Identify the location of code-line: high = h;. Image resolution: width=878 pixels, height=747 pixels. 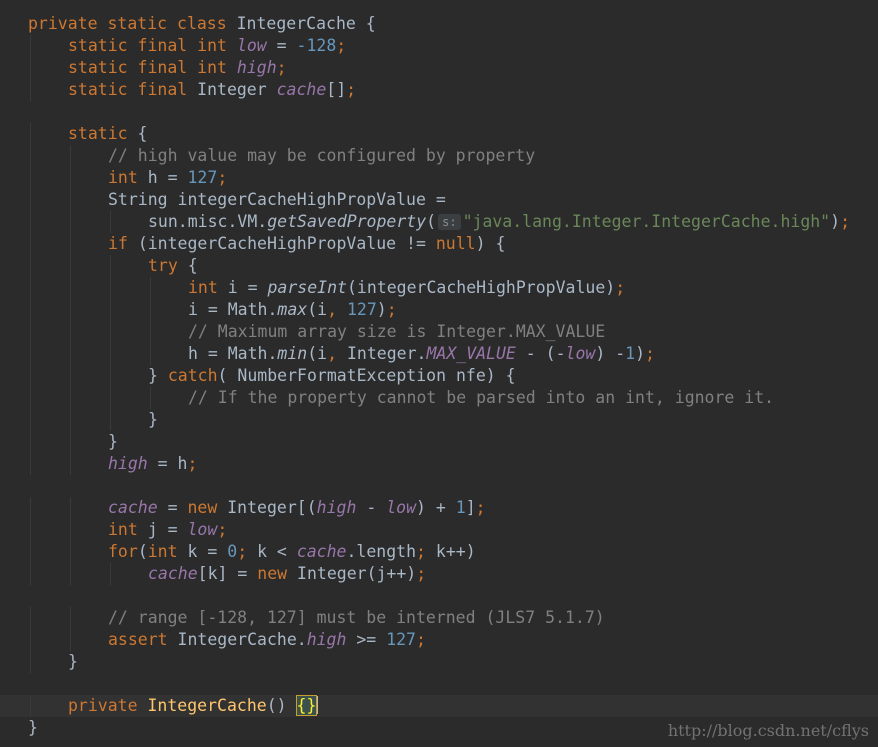
(439, 464).